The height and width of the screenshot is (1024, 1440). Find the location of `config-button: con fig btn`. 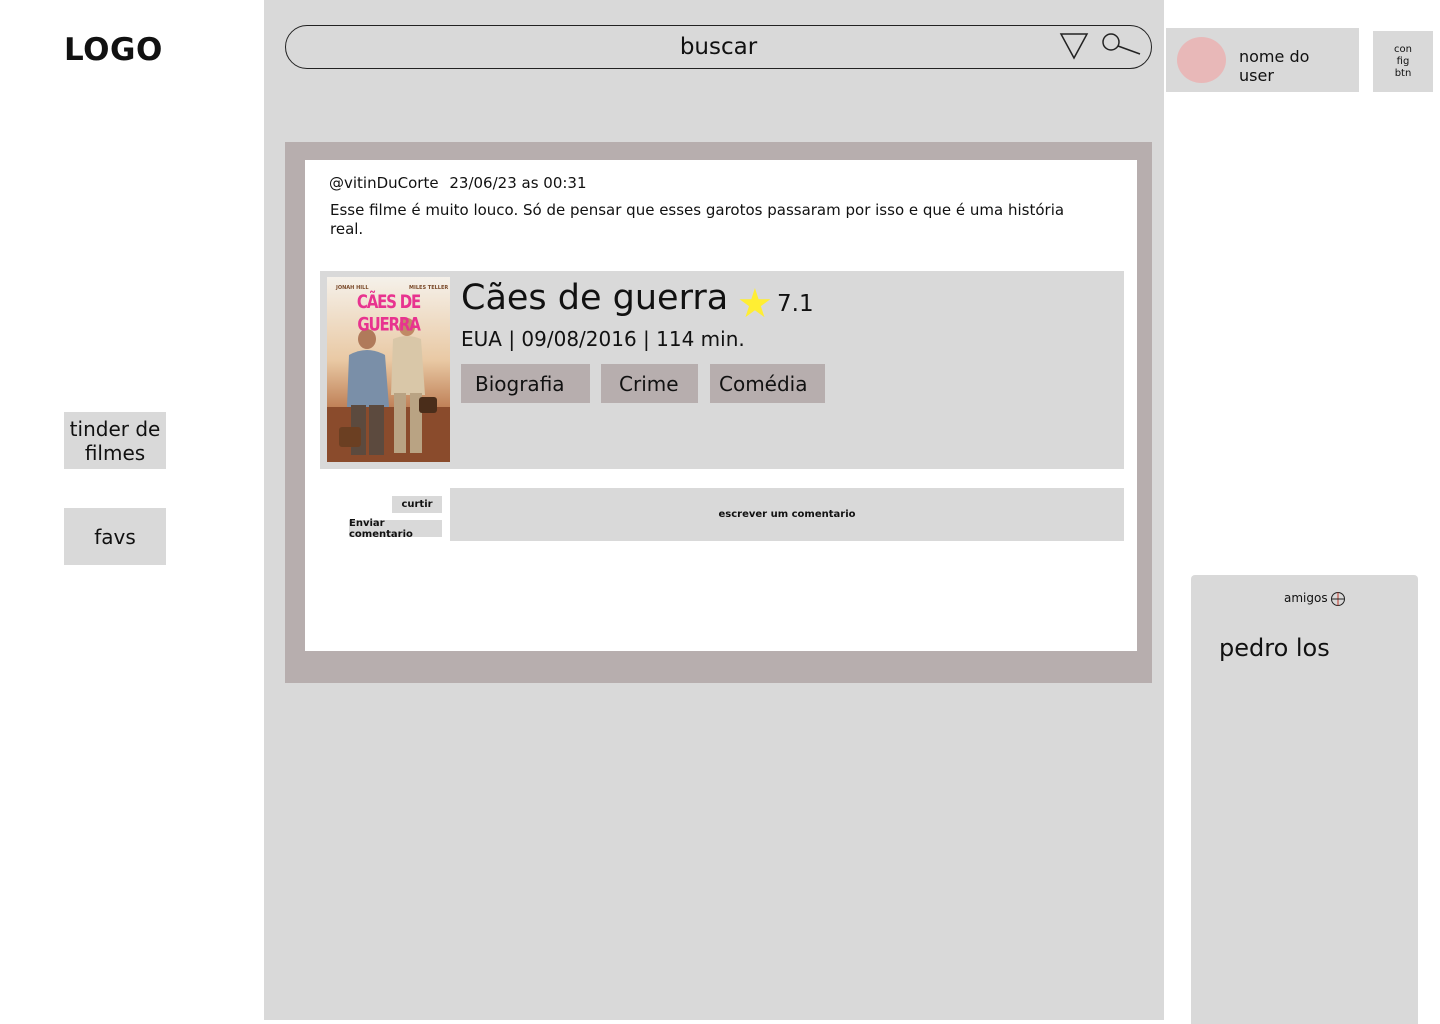

config-button: con fig btn is located at coordinates (1403, 61).